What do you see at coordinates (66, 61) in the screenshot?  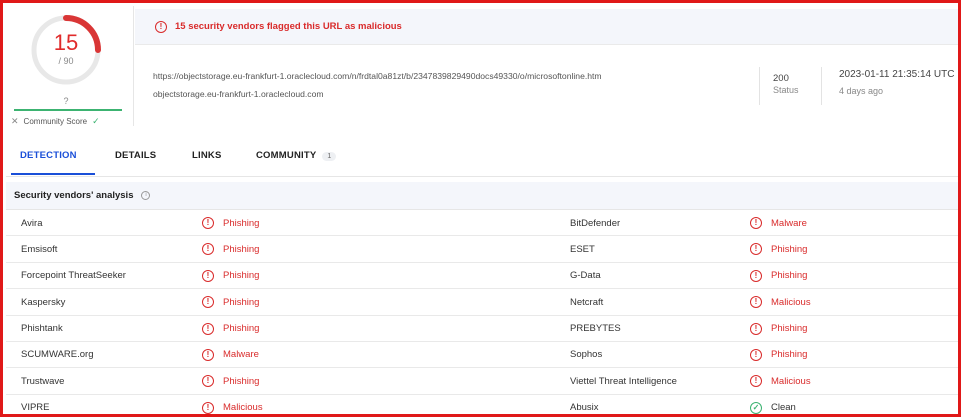 I see `detection-total: / 90` at bounding box center [66, 61].